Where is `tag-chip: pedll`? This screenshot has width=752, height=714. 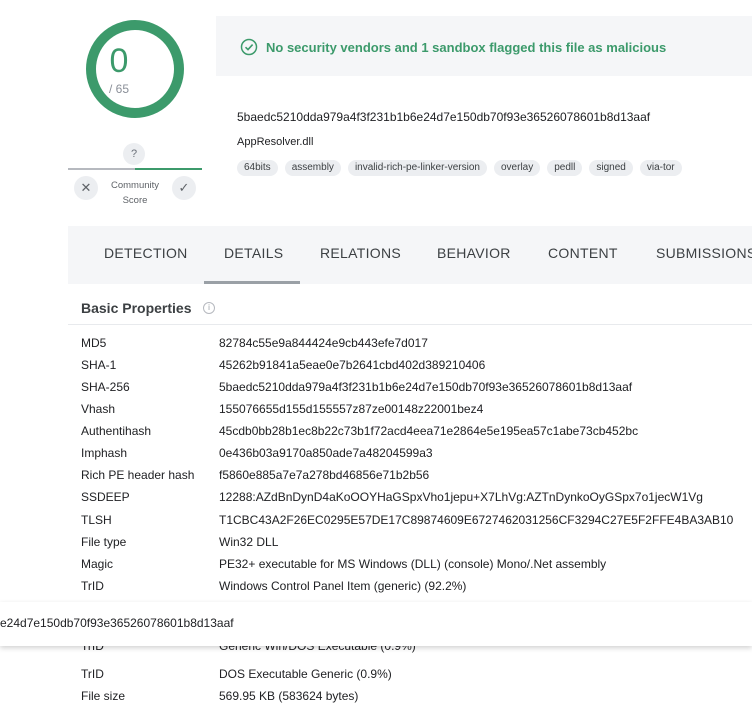
tag-chip: pedll is located at coordinates (565, 168).